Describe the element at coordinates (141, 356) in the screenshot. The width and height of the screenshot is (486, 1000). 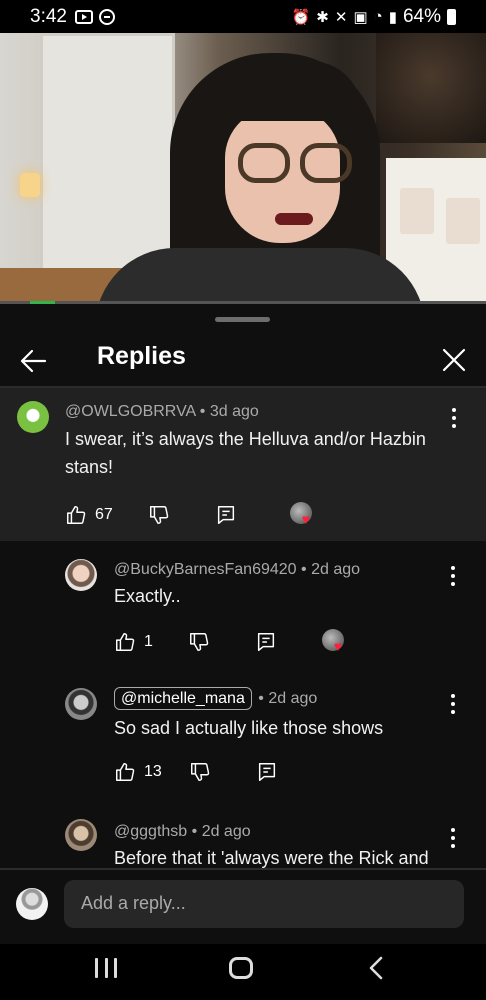
I see `panel-title: Replies` at that location.